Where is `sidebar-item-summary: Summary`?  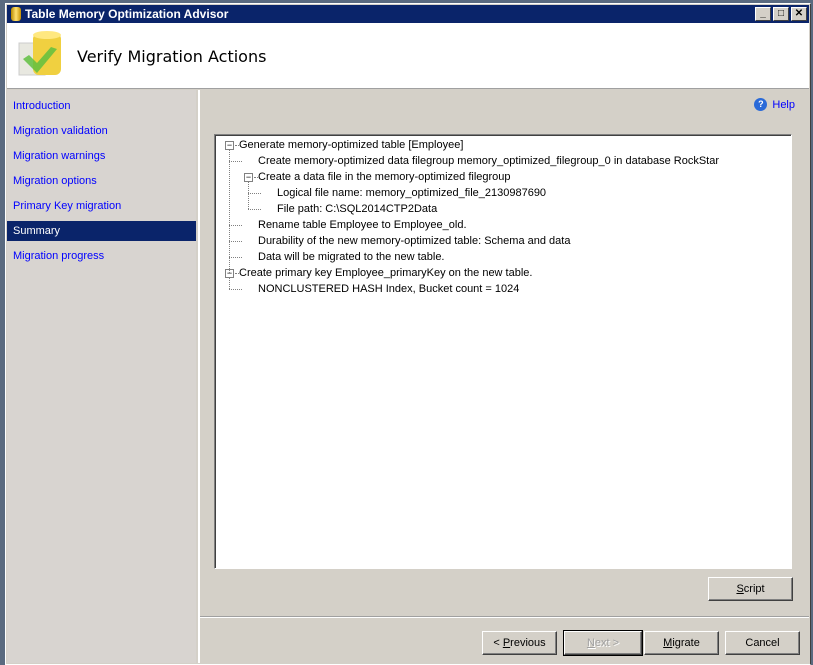
sidebar-item-summary: Summary is located at coordinates (101, 231).